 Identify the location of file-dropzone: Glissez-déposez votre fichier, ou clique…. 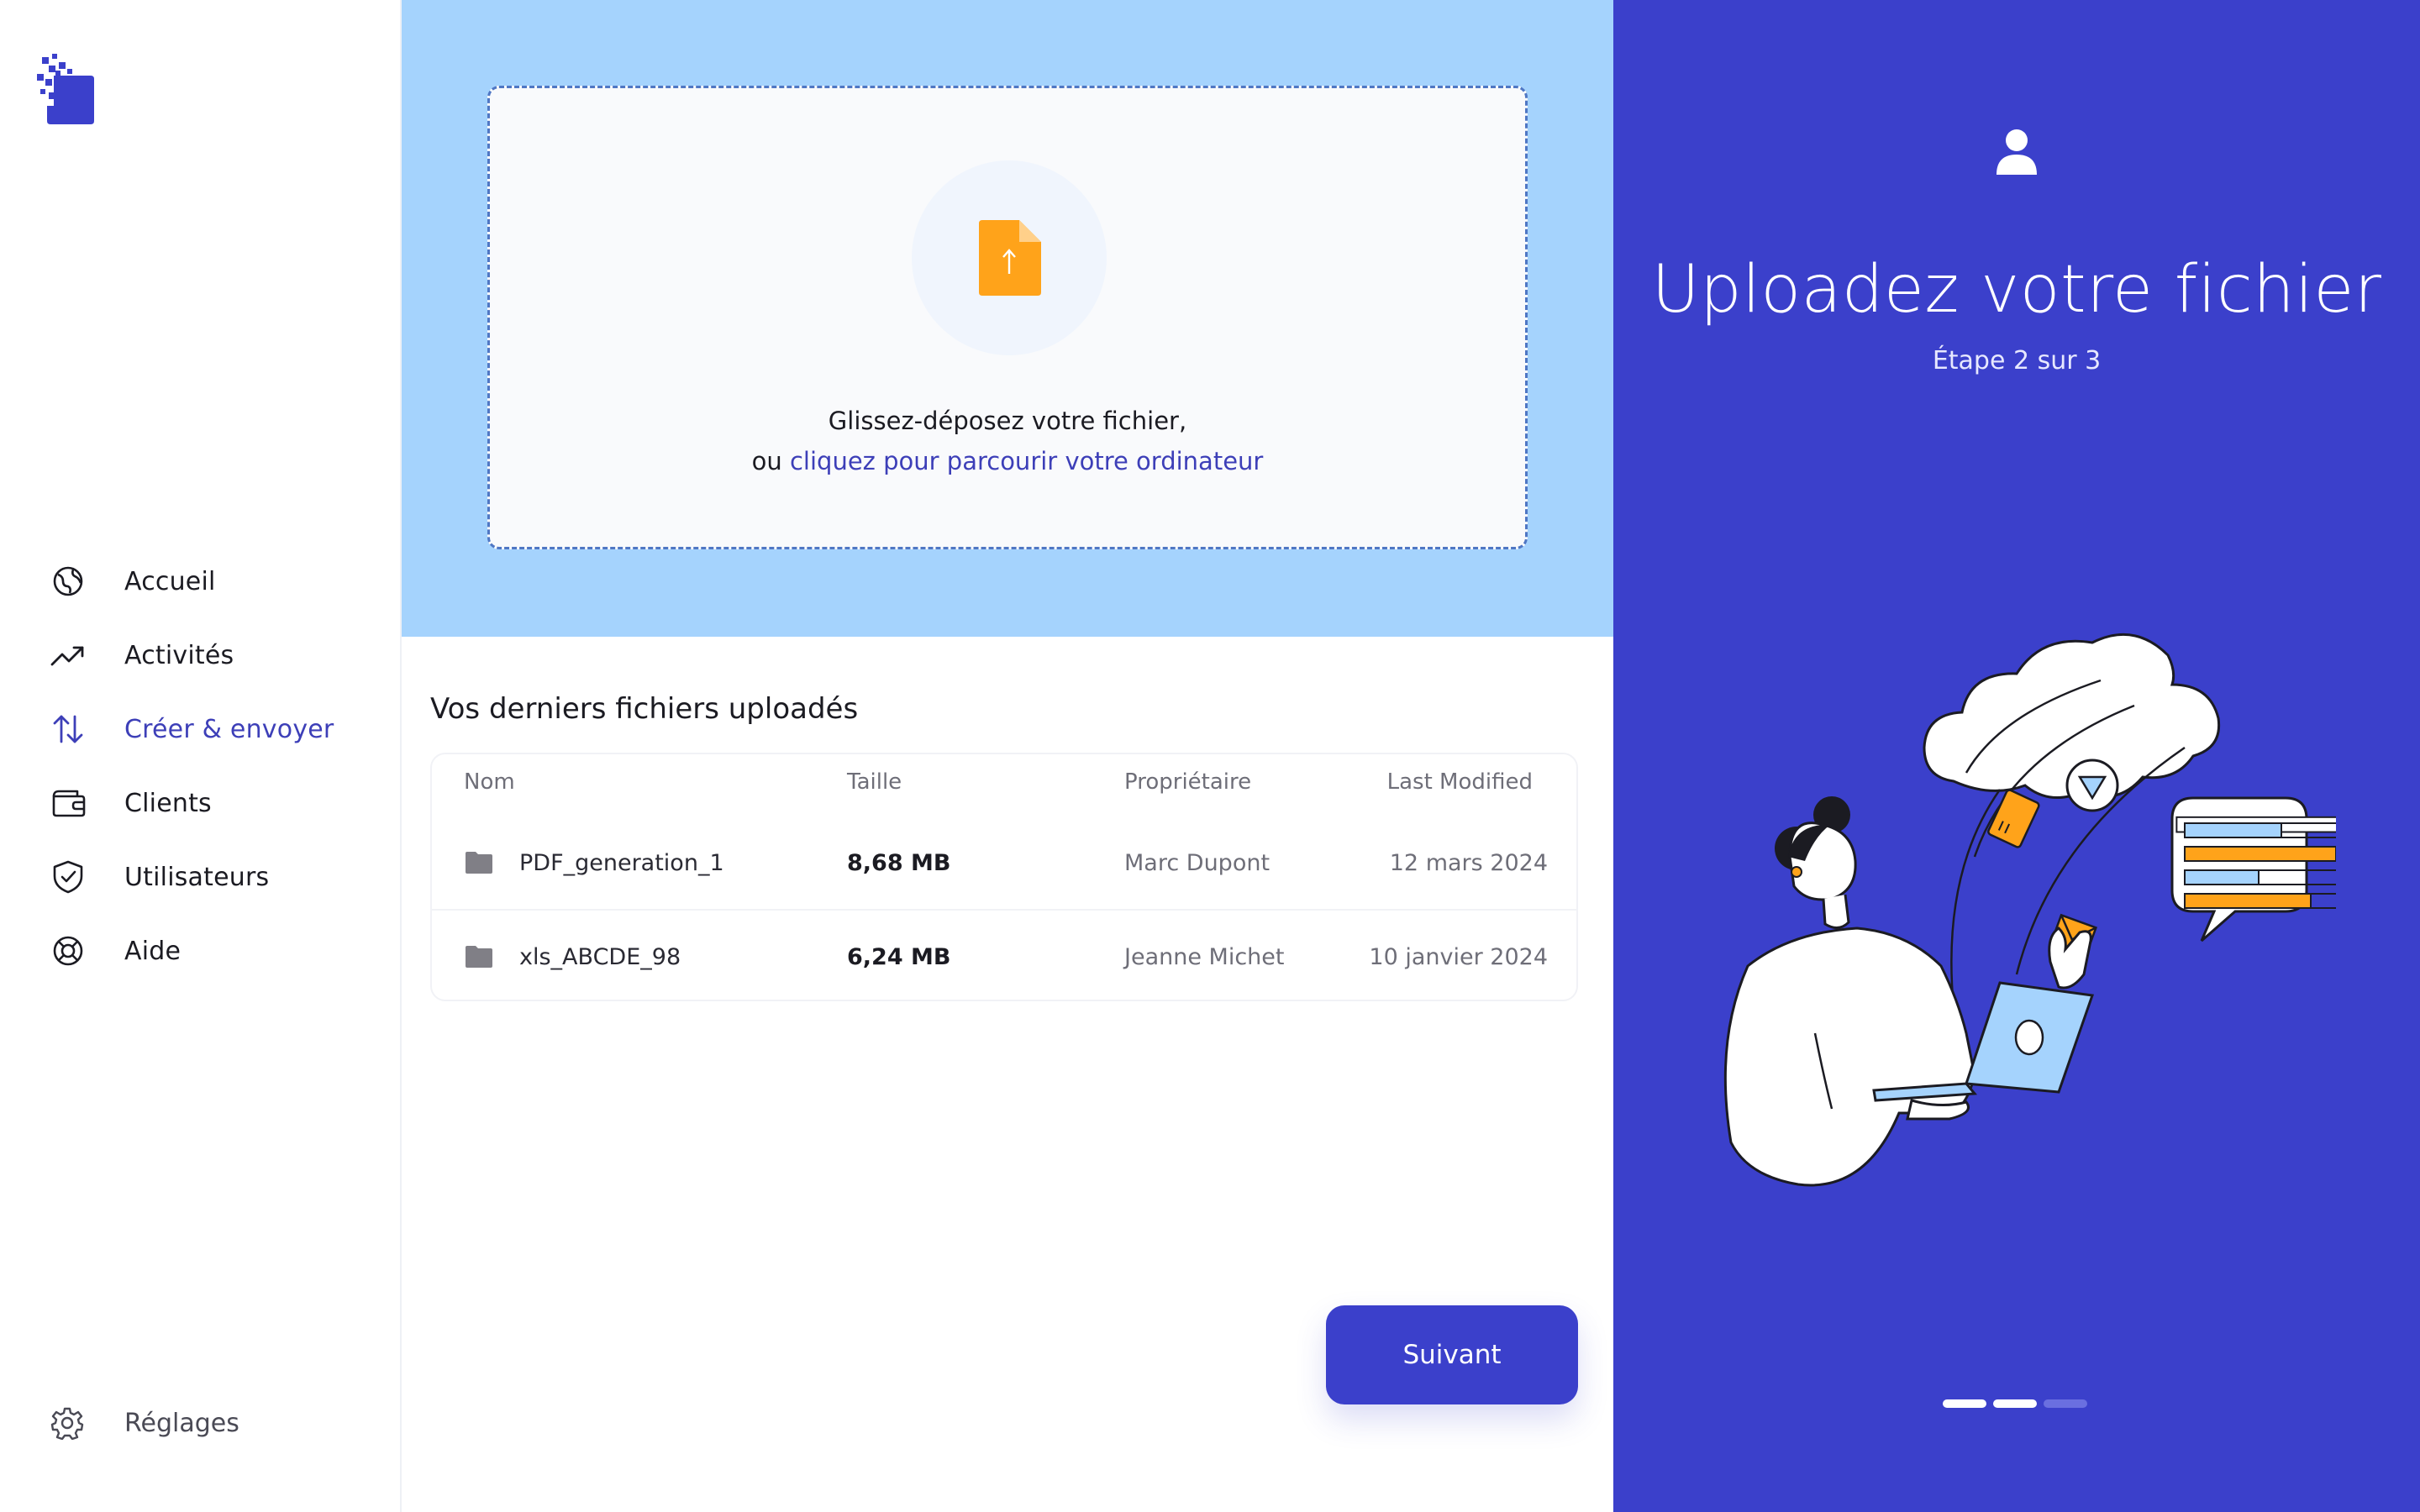
(1007, 317).